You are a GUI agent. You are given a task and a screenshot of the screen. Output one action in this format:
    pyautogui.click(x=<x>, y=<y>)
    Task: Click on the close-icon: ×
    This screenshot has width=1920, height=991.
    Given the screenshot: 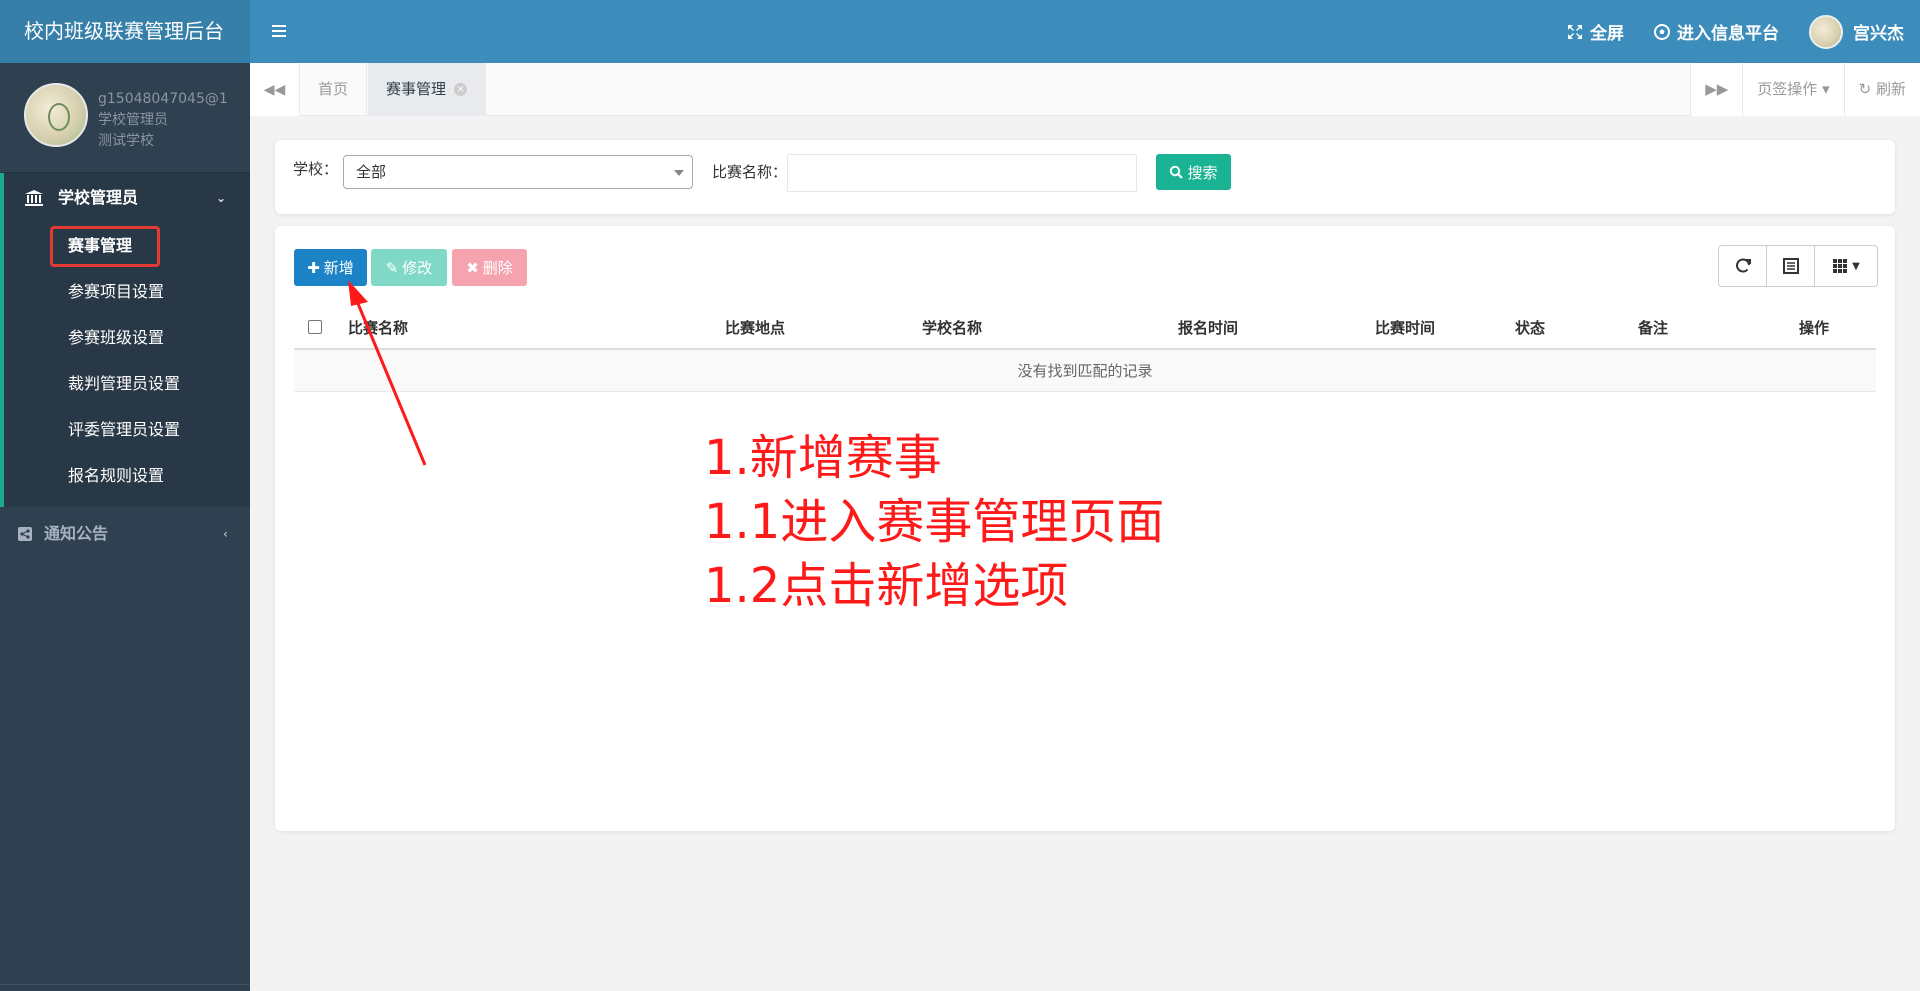 What is the action you would take?
    pyautogui.click(x=461, y=89)
    